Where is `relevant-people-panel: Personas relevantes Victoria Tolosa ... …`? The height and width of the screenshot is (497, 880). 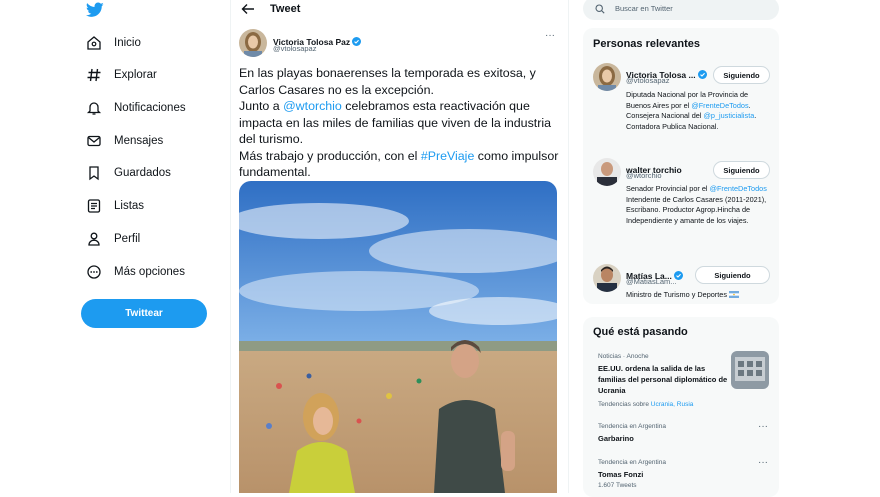 relevant-people-panel: Personas relevantes Victoria Tolosa ... … is located at coordinates (681, 166).